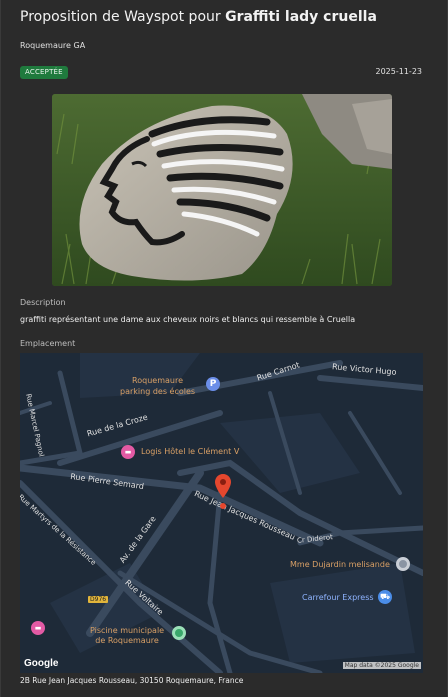 Image resolution: width=448 pixels, height=697 pixels. I want to click on status-badge: ACCEPTÉE, so click(44, 72).